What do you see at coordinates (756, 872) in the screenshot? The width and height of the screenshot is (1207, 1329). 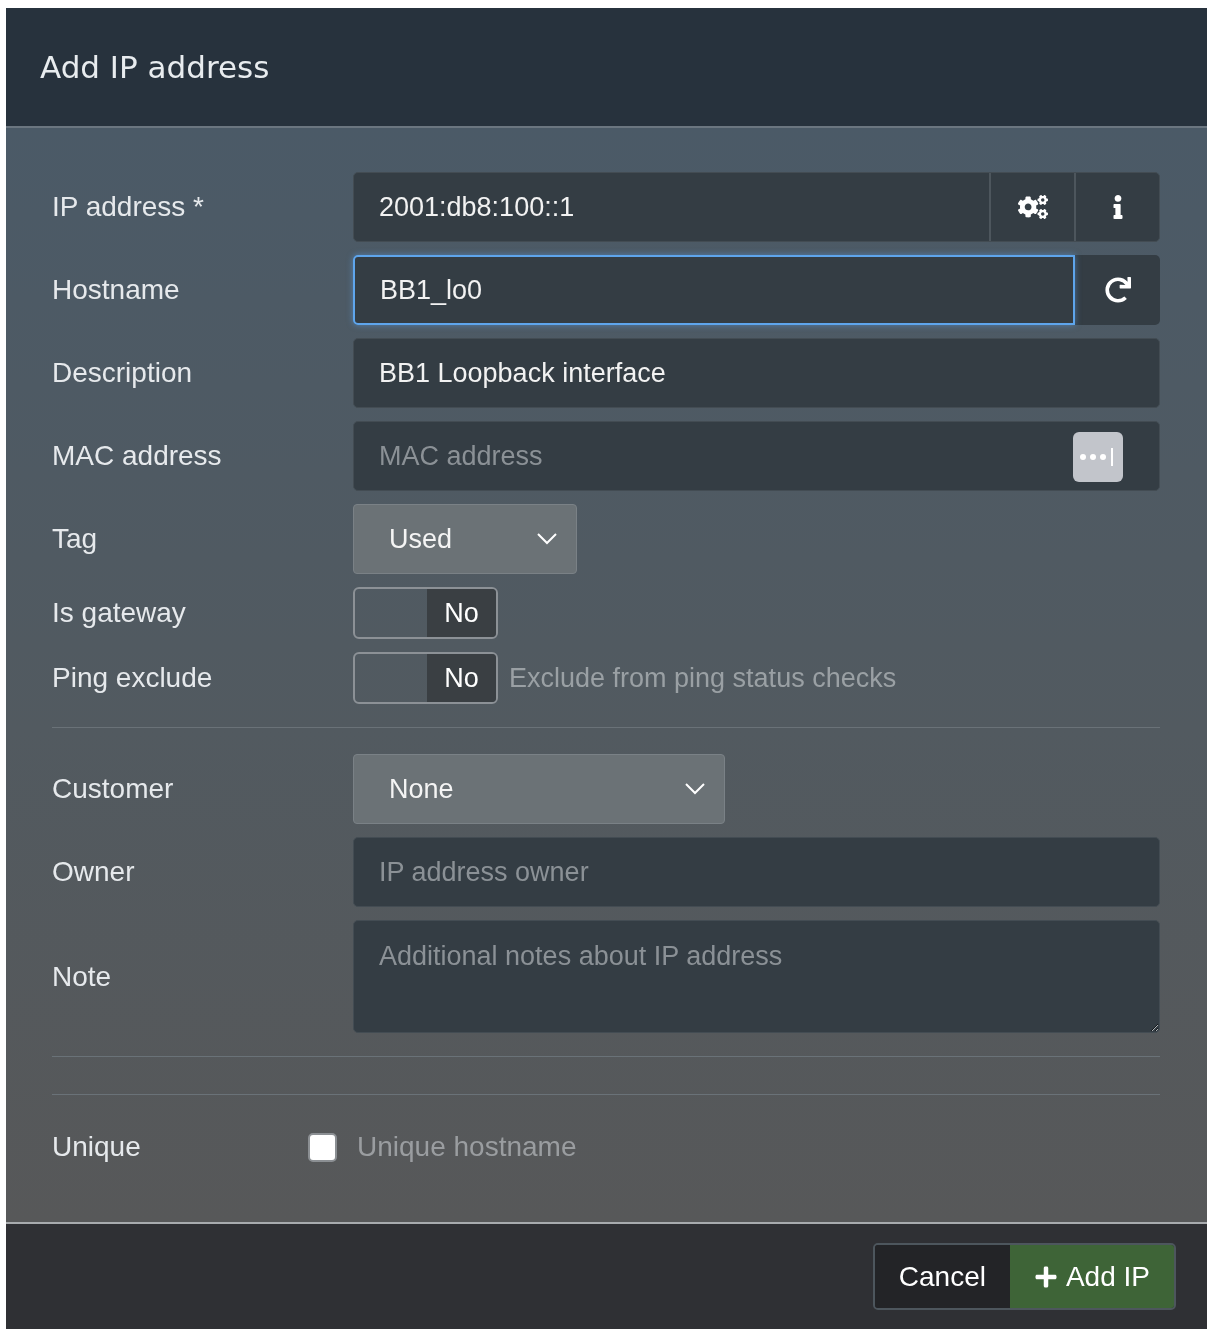 I see `text-field: IP address owner` at bounding box center [756, 872].